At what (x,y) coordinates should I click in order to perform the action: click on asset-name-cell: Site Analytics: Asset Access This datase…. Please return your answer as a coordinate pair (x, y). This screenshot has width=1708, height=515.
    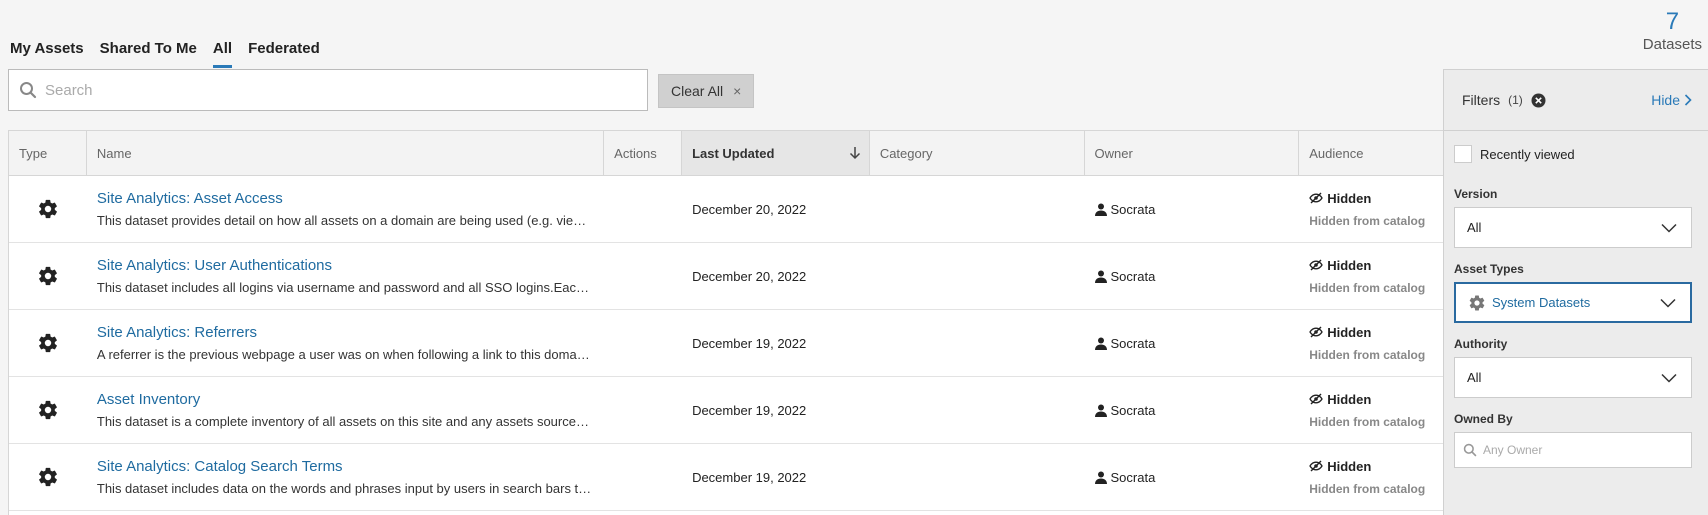
    Looking at the image, I should click on (345, 209).